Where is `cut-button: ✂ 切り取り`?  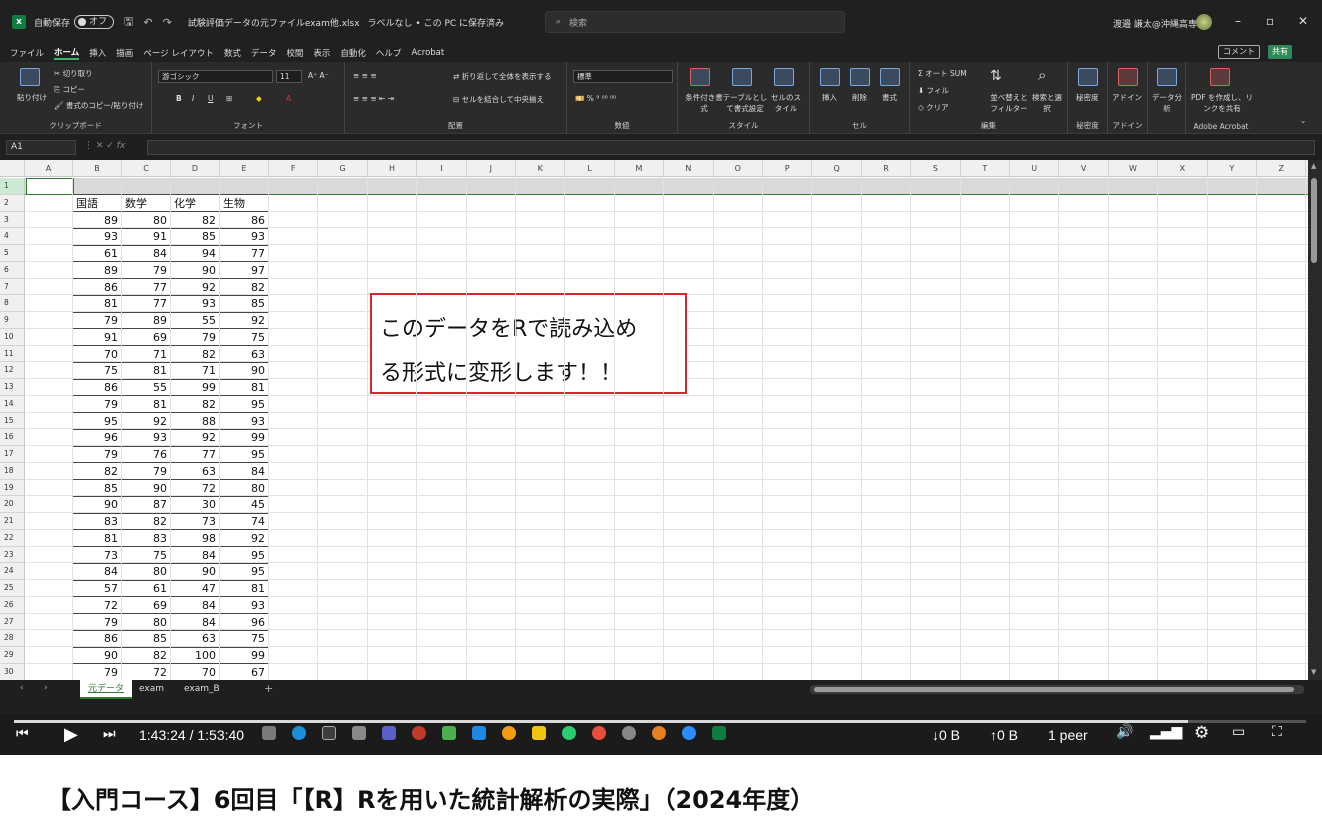
cut-button: ✂ 切り取り is located at coordinates (73, 73).